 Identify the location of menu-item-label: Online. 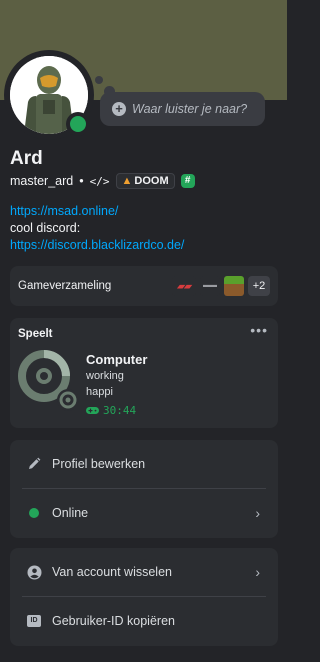
(70, 512).